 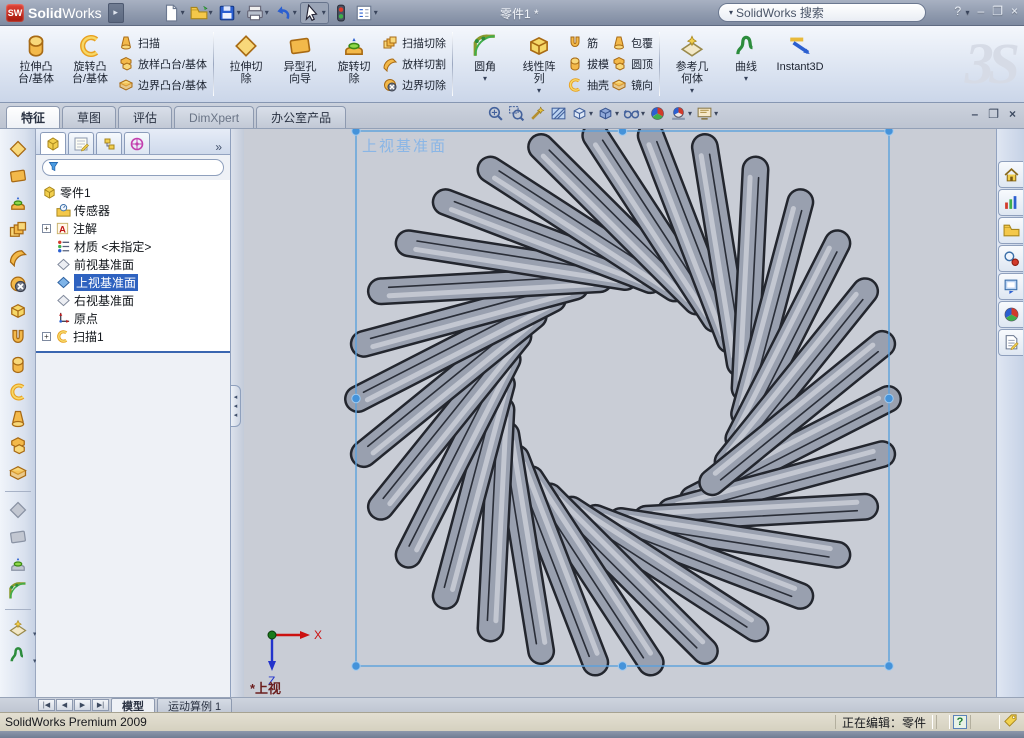 What do you see at coordinates (33, 117) in the screenshot?
I see `tab-特征: 特征` at bounding box center [33, 117].